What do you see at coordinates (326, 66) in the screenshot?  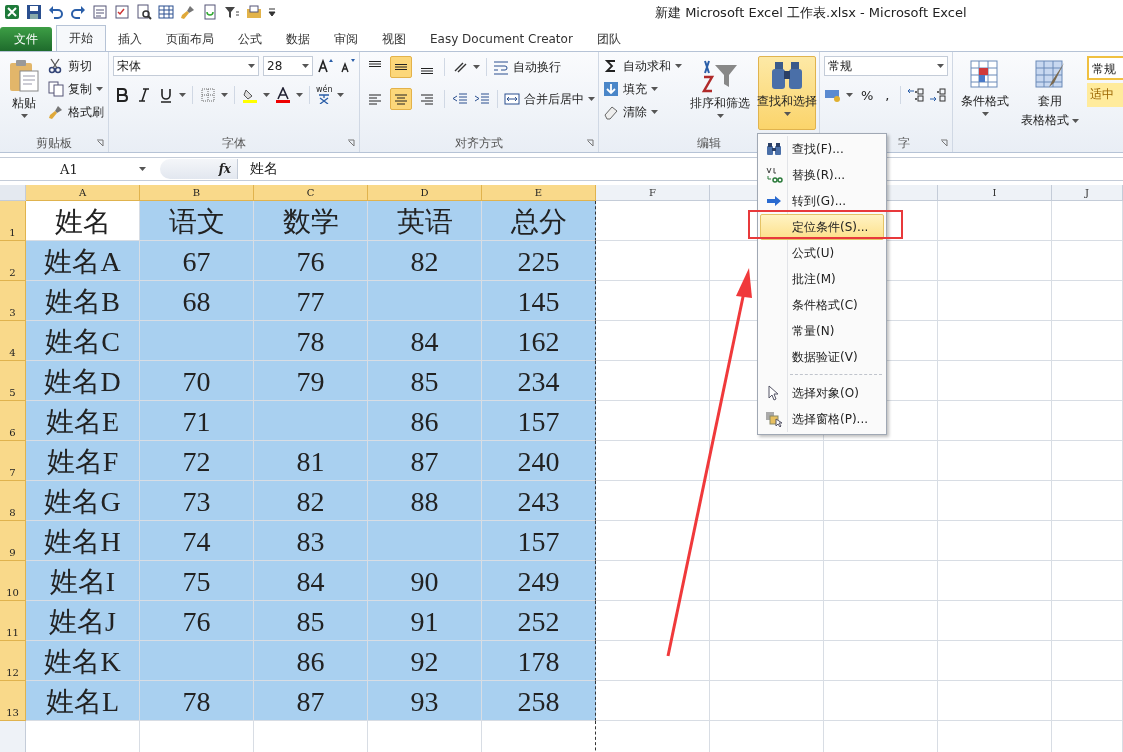 I see `grow-font-icon` at bounding box center [326, 66].